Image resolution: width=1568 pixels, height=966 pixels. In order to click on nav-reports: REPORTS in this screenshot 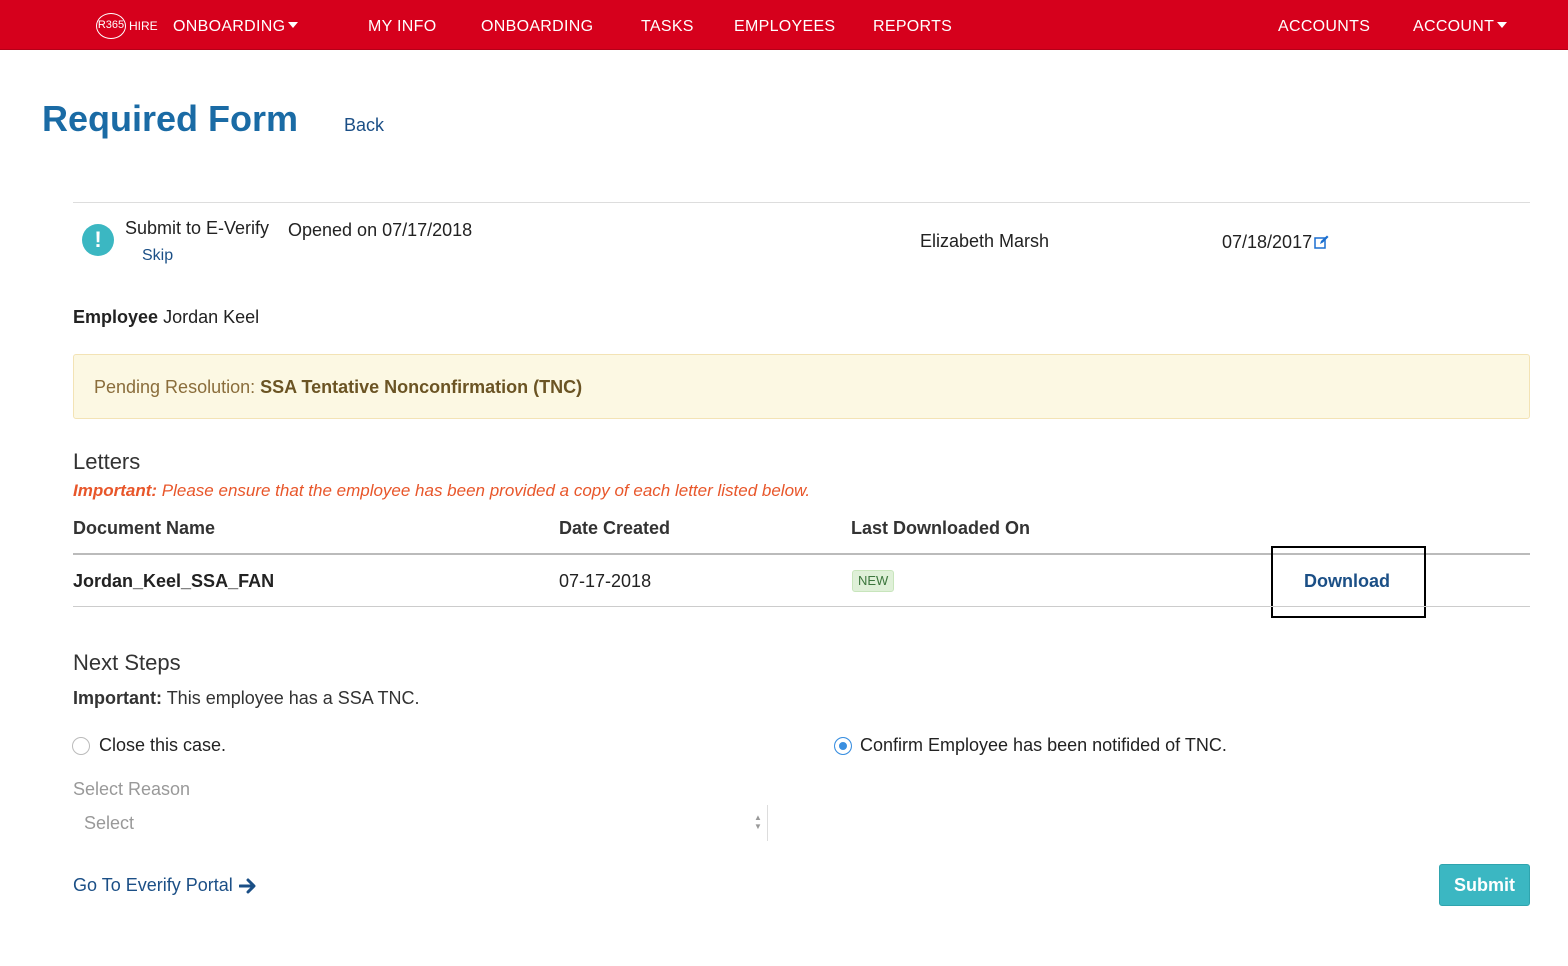, I will do `click(912, 27)`.